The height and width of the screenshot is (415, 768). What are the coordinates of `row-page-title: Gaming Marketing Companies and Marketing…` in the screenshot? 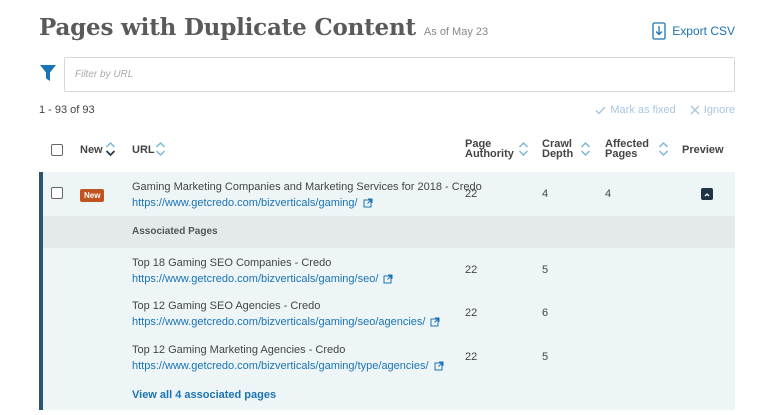 It's located at (307, 187).